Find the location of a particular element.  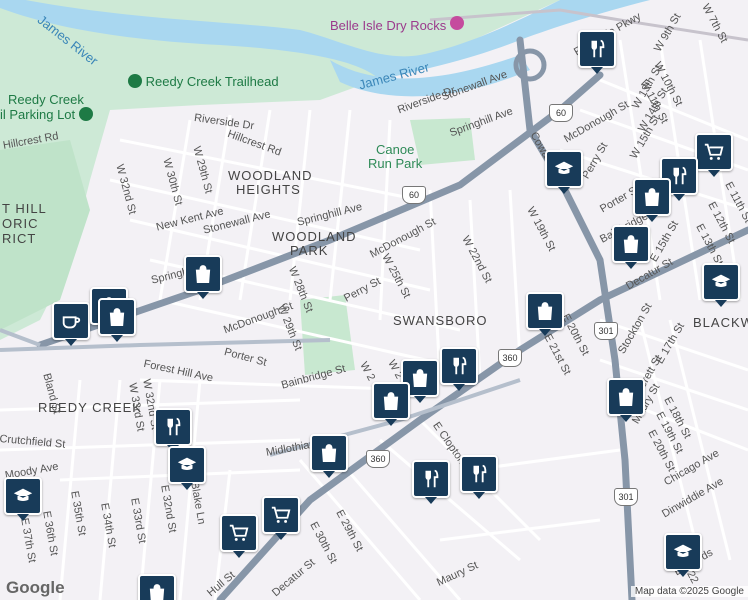

hood-woodland-heights-2: HEIGHTS is located at coordinates (268, 189).